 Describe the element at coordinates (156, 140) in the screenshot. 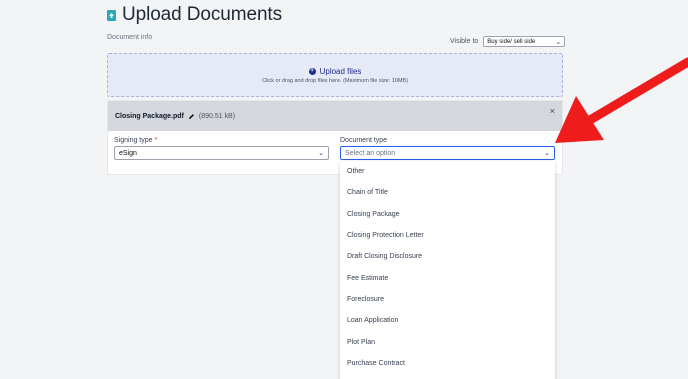

I see `required-mark: *` at that location.